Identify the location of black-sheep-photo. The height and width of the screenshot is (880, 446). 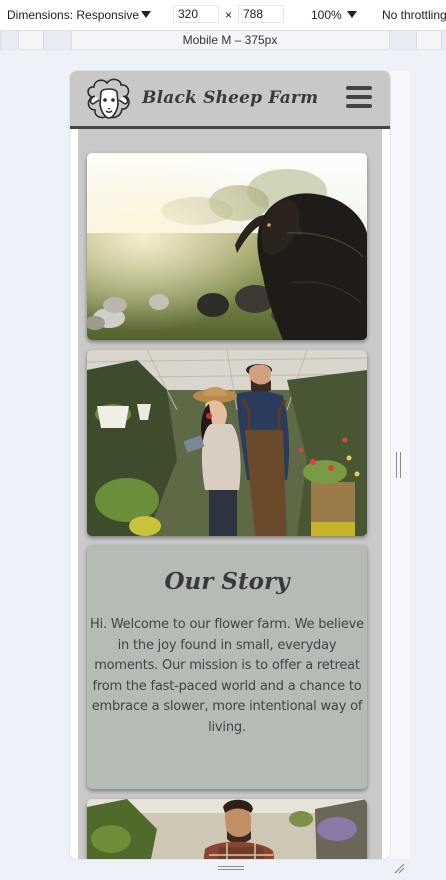
(227, 246).